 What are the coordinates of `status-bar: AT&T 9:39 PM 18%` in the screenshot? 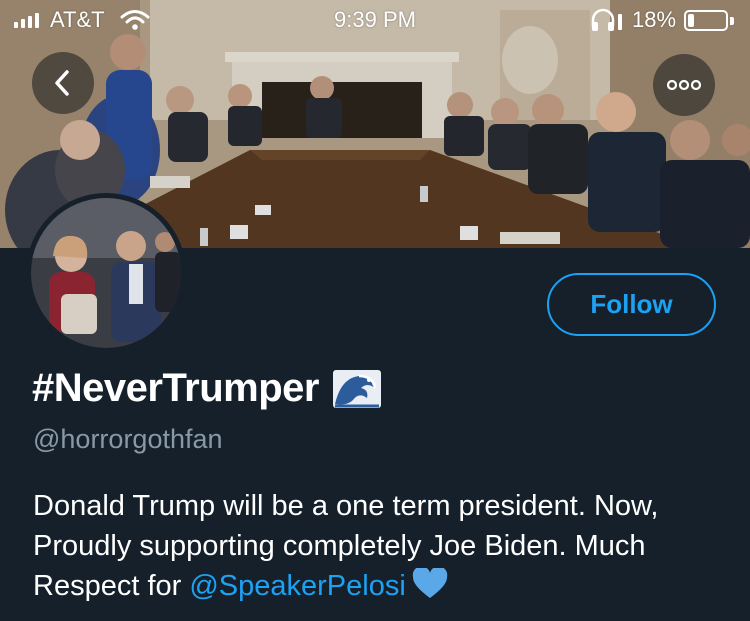 It's located at (375, 20).